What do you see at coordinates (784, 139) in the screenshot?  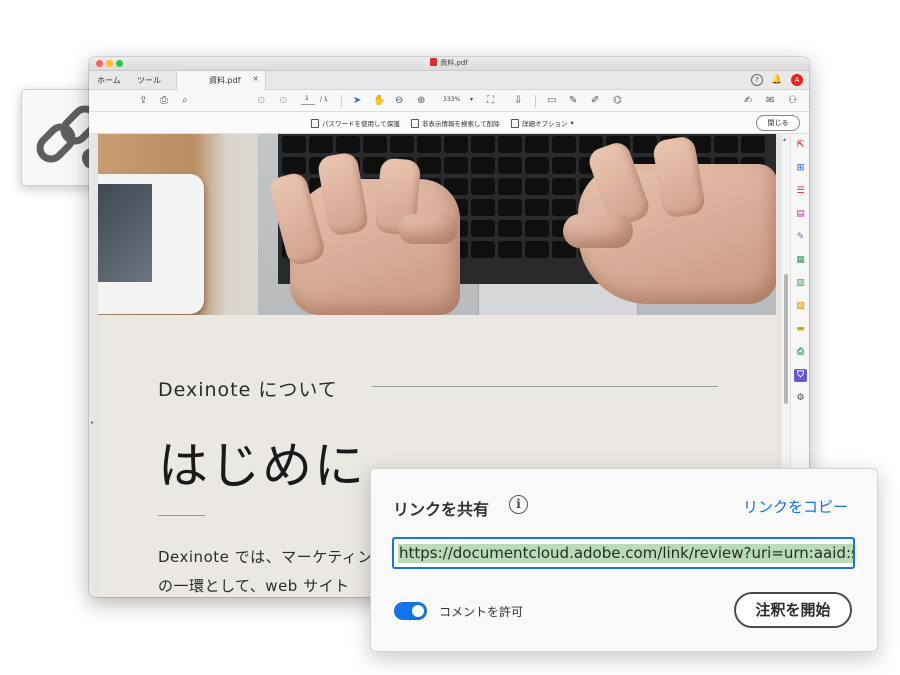 I see `scroll-up-icon: ▴` at bounding box center [784, 139].